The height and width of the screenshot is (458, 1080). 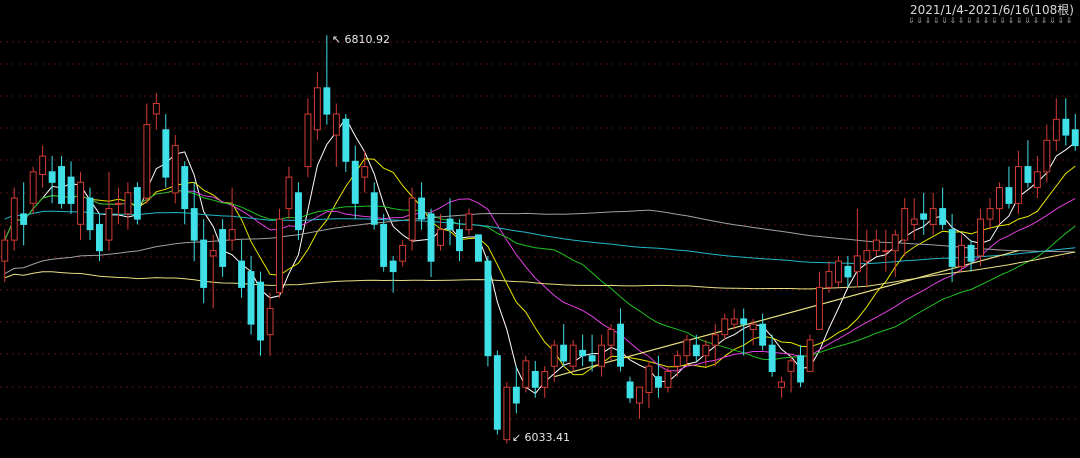 What do you see at coordinates (547, 438) in the screenshot?
I see `low-price-value: 6033.41` at bounding box center [547, 438].